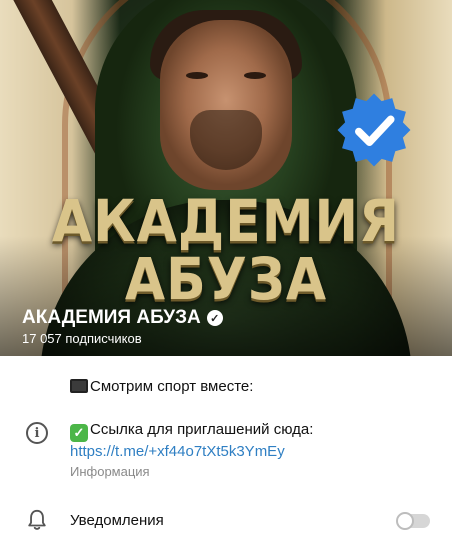  Describe the element at coordinates (117, 520) in the screenshot. I see `notifications-label: Уведомления` at that location.